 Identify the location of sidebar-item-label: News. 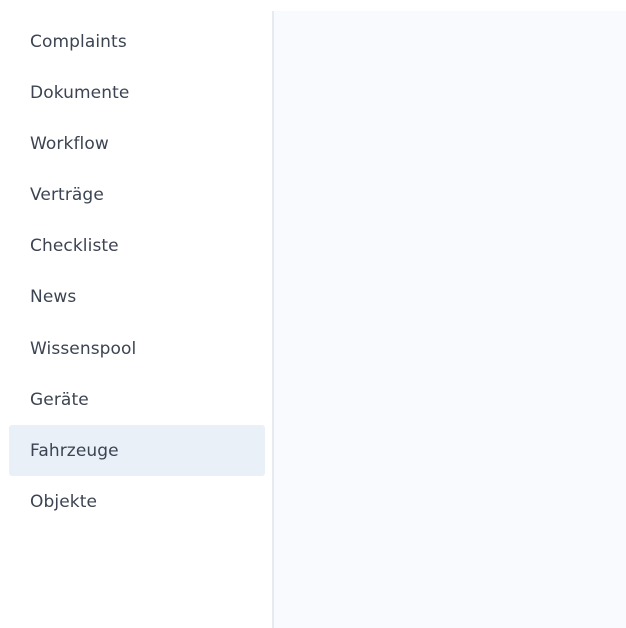
(53, 296).